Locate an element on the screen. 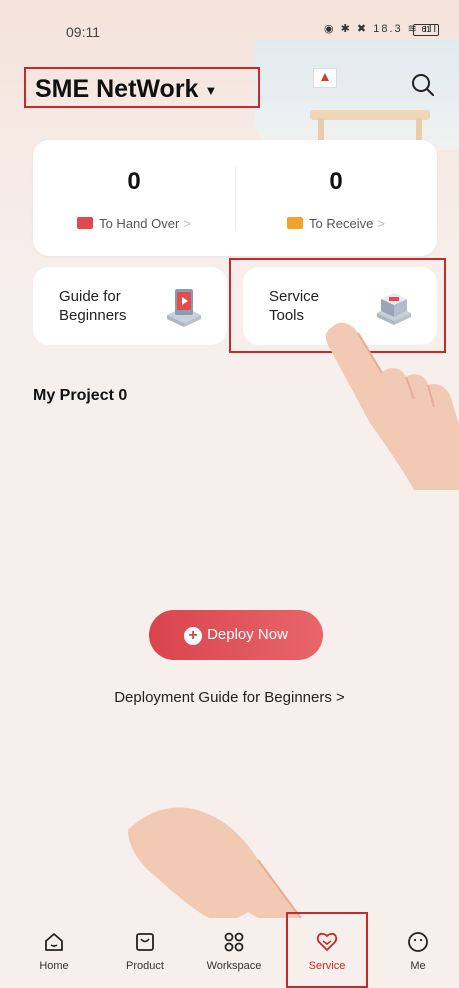 This screenshot has height=988, width=459. hand-over-label-row: To Hand Over > is located at coordinates (134, 223).